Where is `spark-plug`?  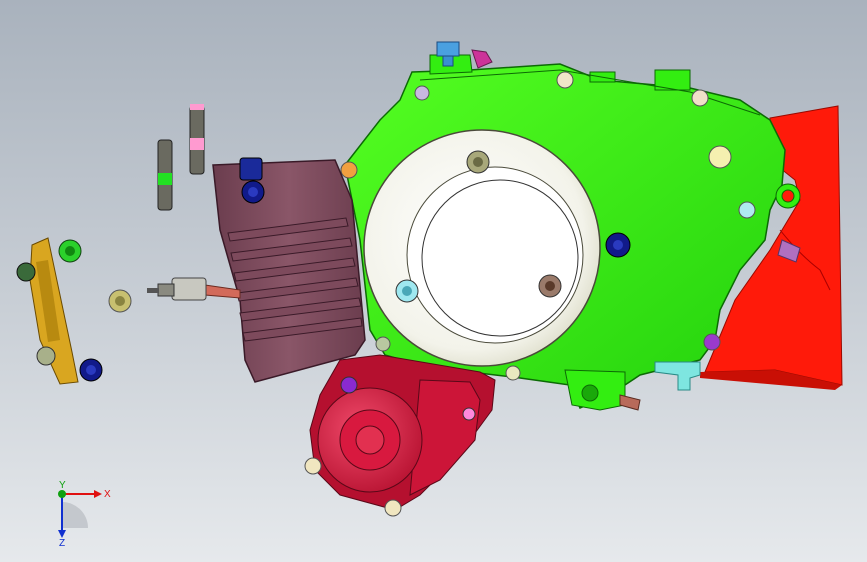 spark-plug is located at coordinates (194, 289).